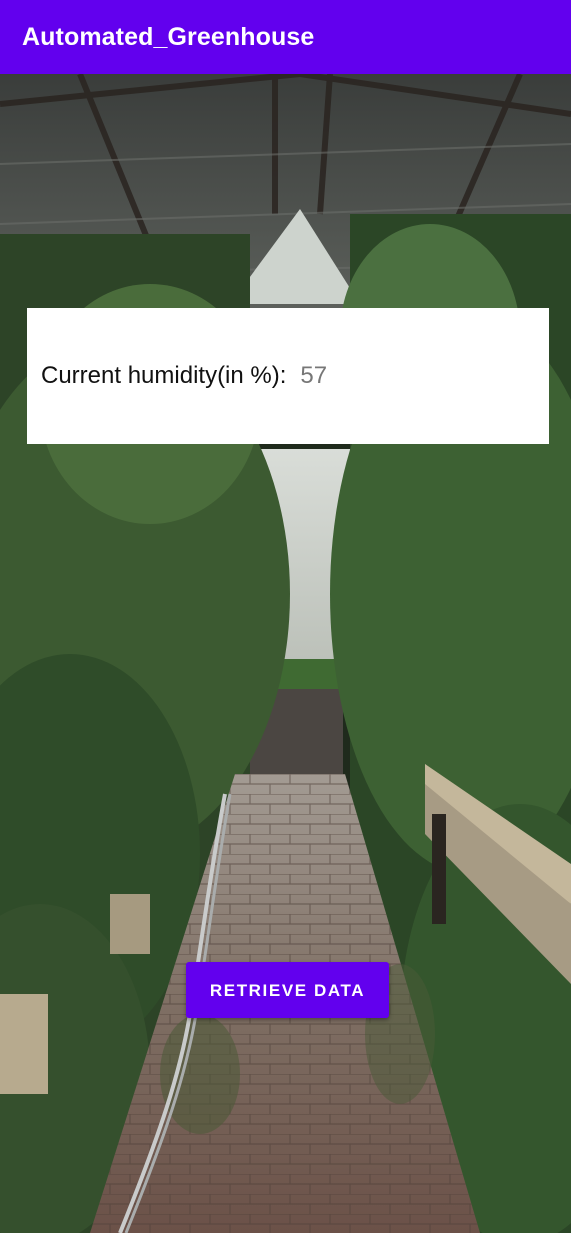 The height and width of the screenshot is (1233, 571). Describe the element at coordinates (314, 375) in the screenshot. I see `humidity-value: 57` at that location.